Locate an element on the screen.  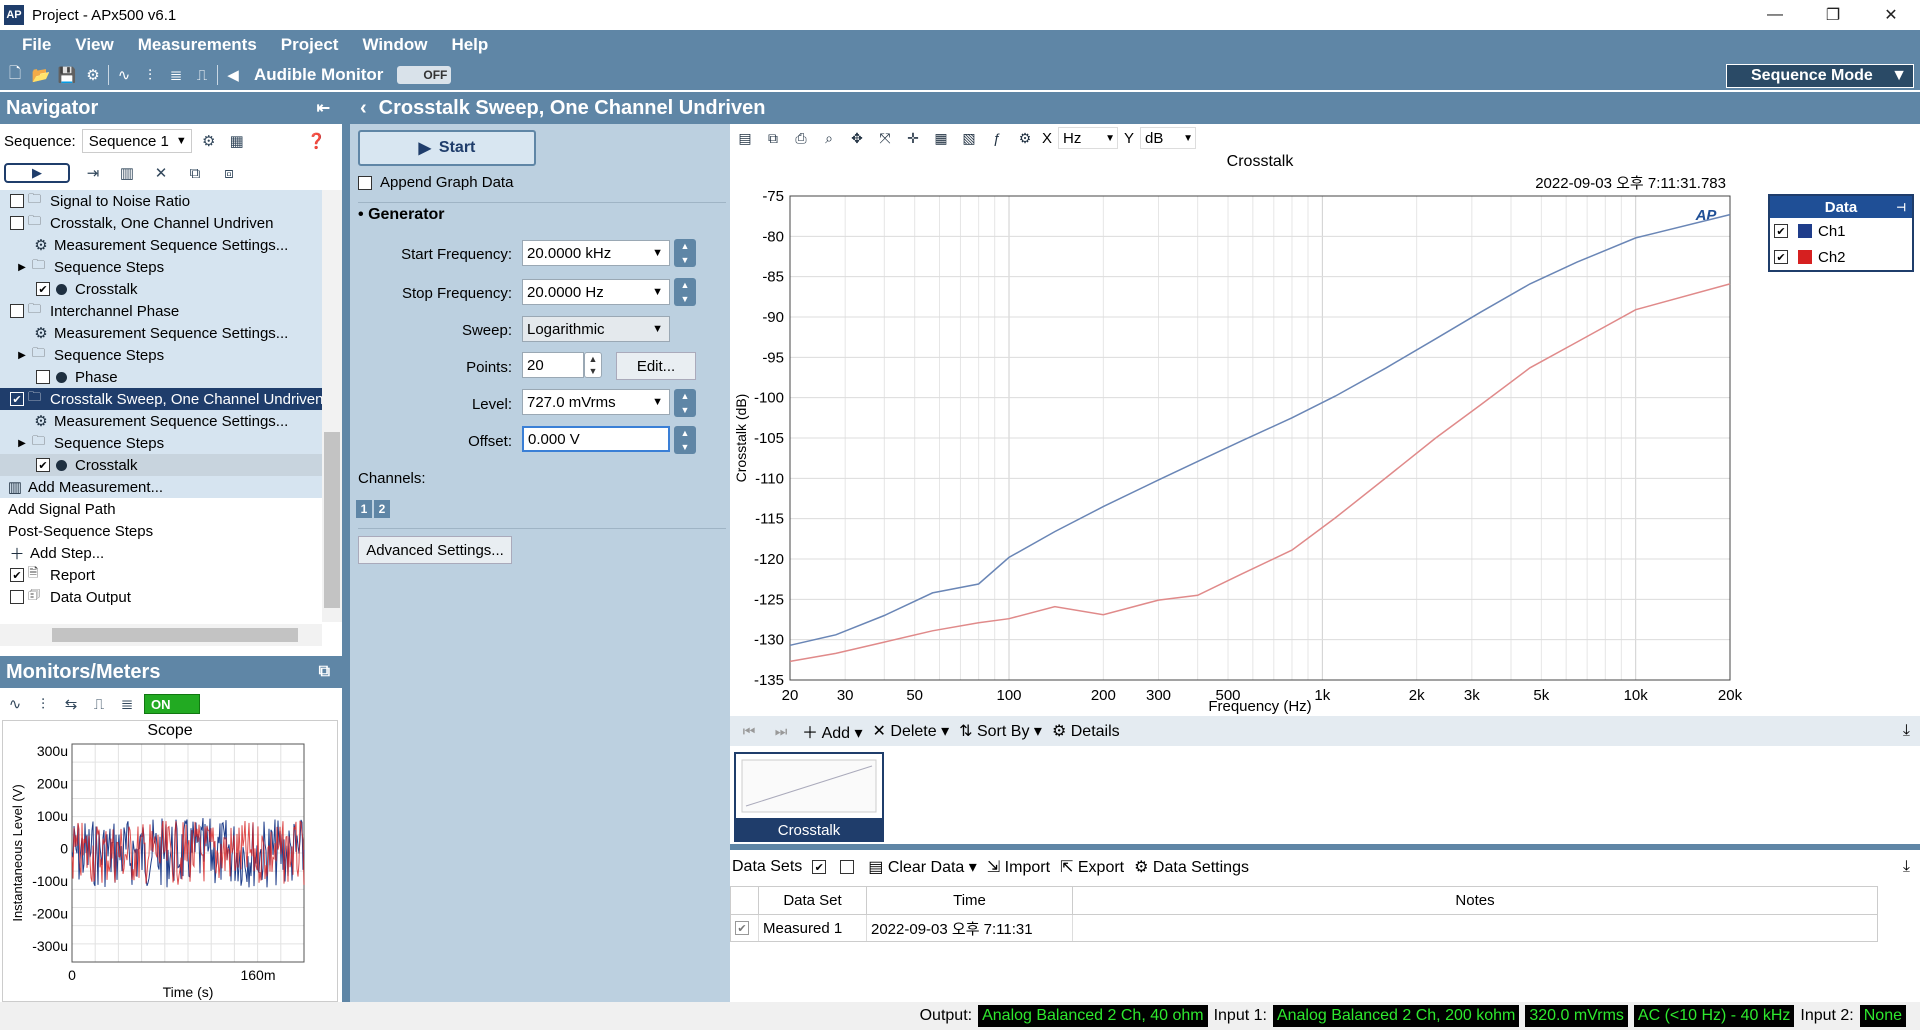
expand-icon: ▶ is located at coordinates (22, 443).